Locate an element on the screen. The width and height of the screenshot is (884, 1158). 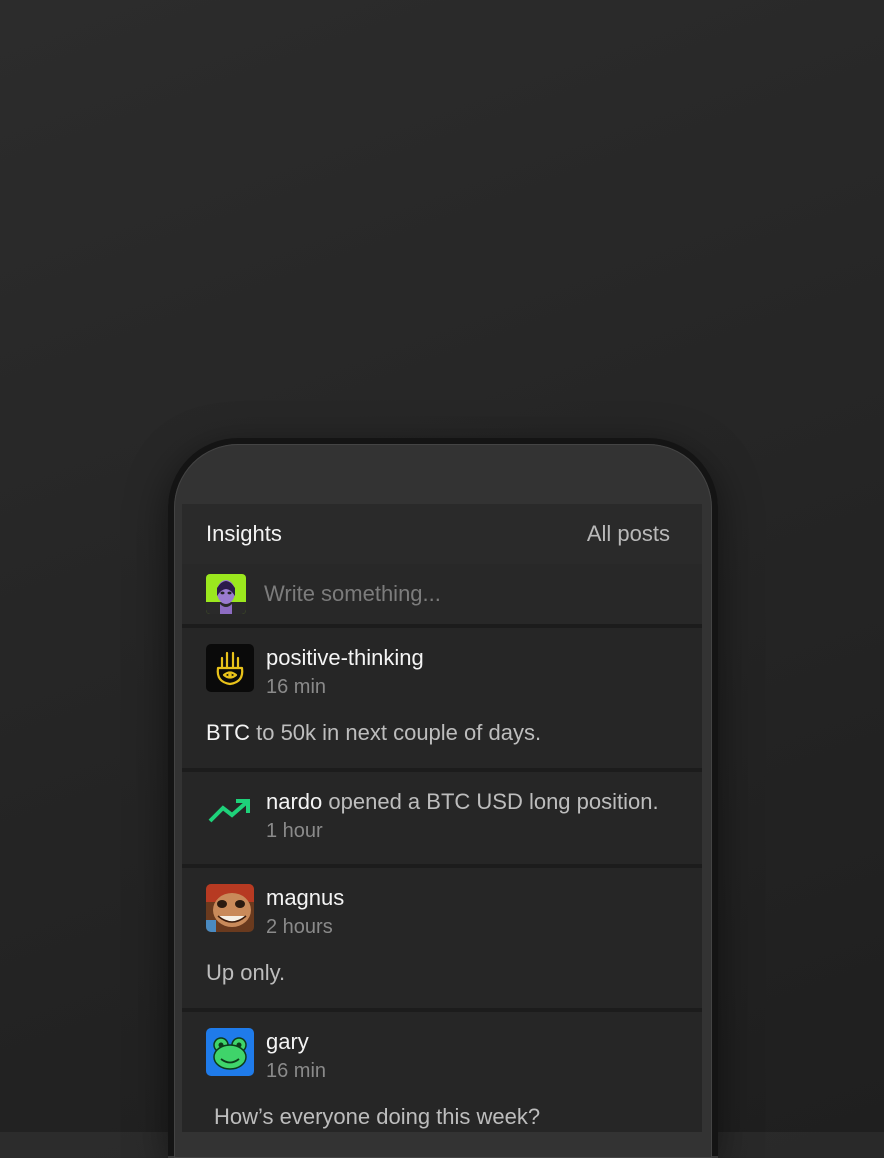
hamsa-icon is located at coordinates (230, 668).